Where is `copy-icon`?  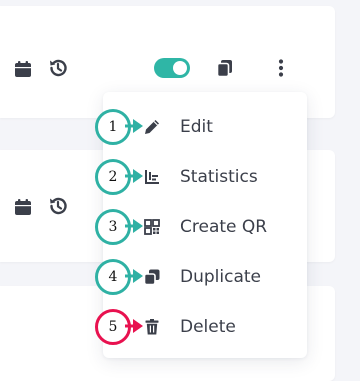
copy-icon is located at coordinates (225, 68).